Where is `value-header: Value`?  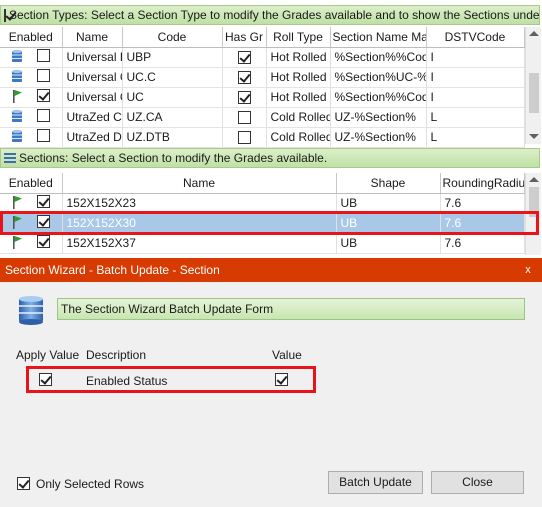 value-header: Value is located at coordinates (287, 355).